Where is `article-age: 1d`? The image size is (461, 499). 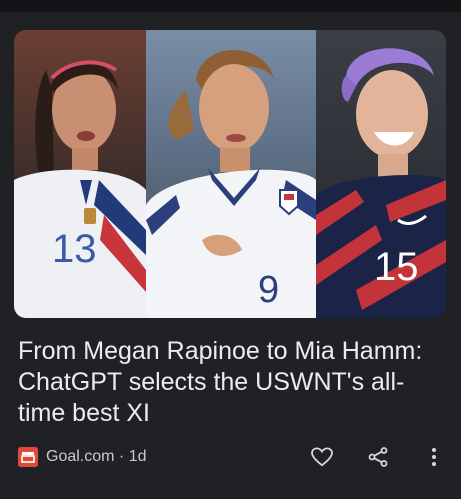
article-age: 1d is located at coordinates (137, 456).